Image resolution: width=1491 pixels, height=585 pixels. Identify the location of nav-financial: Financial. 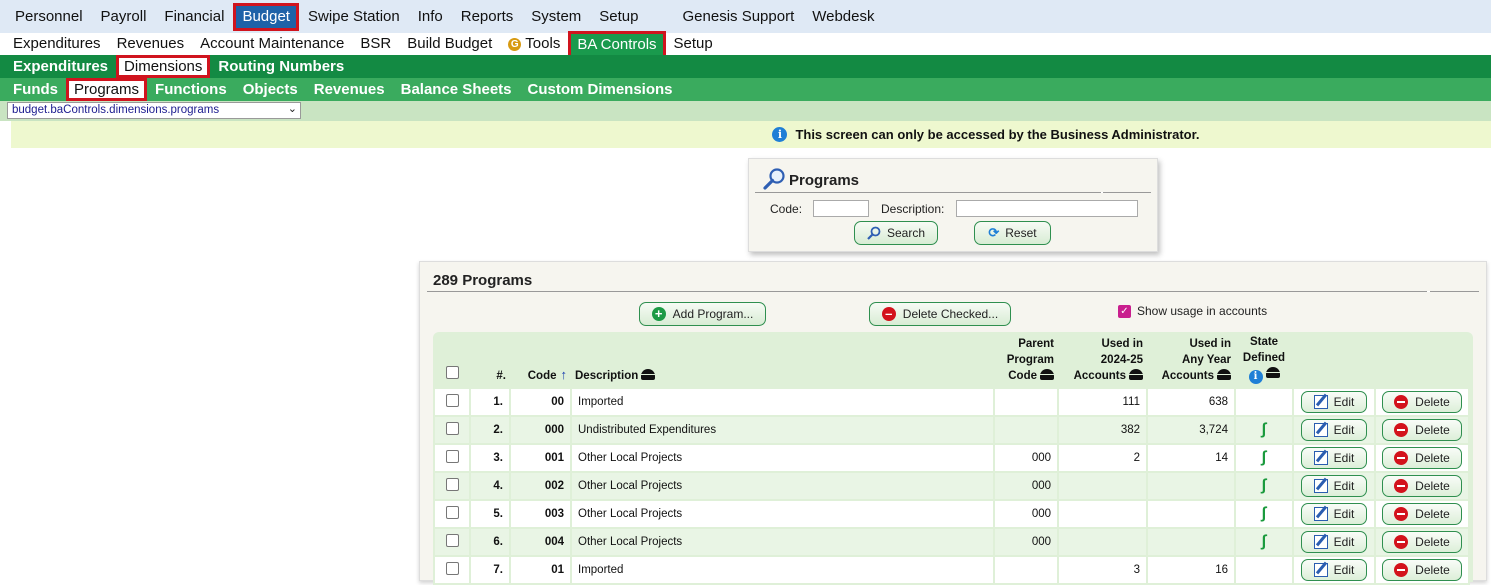
(194, 17).